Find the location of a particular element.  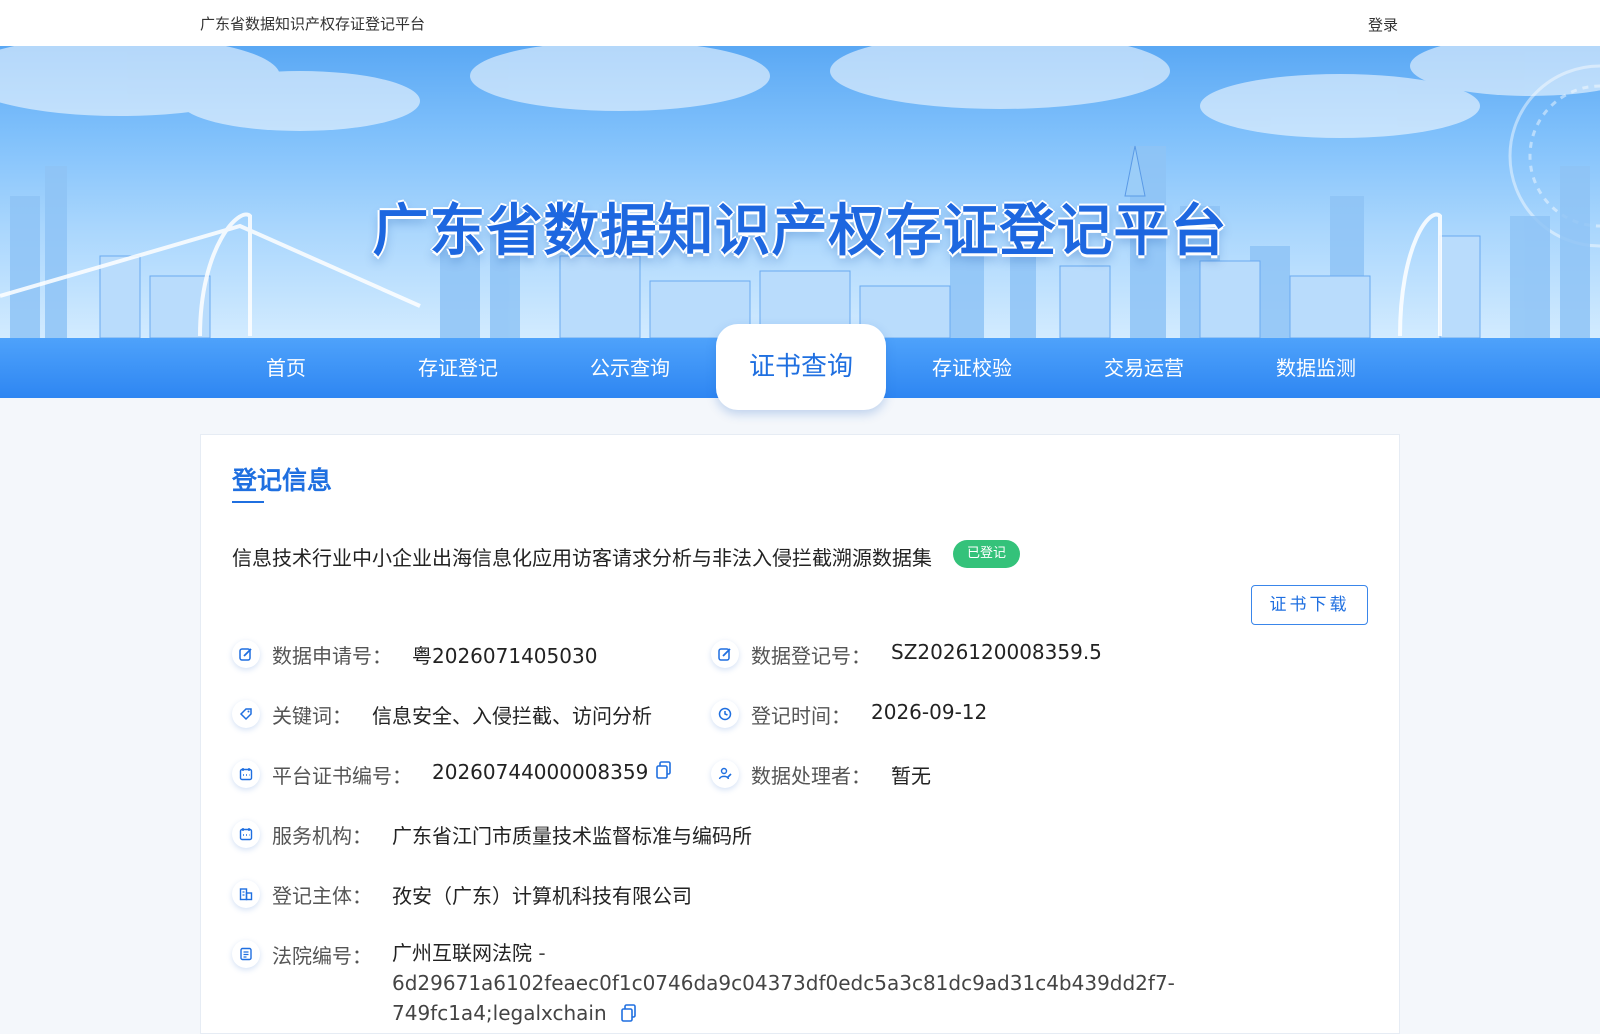

login-link: 登录 is located at coordinates (1383, 24).